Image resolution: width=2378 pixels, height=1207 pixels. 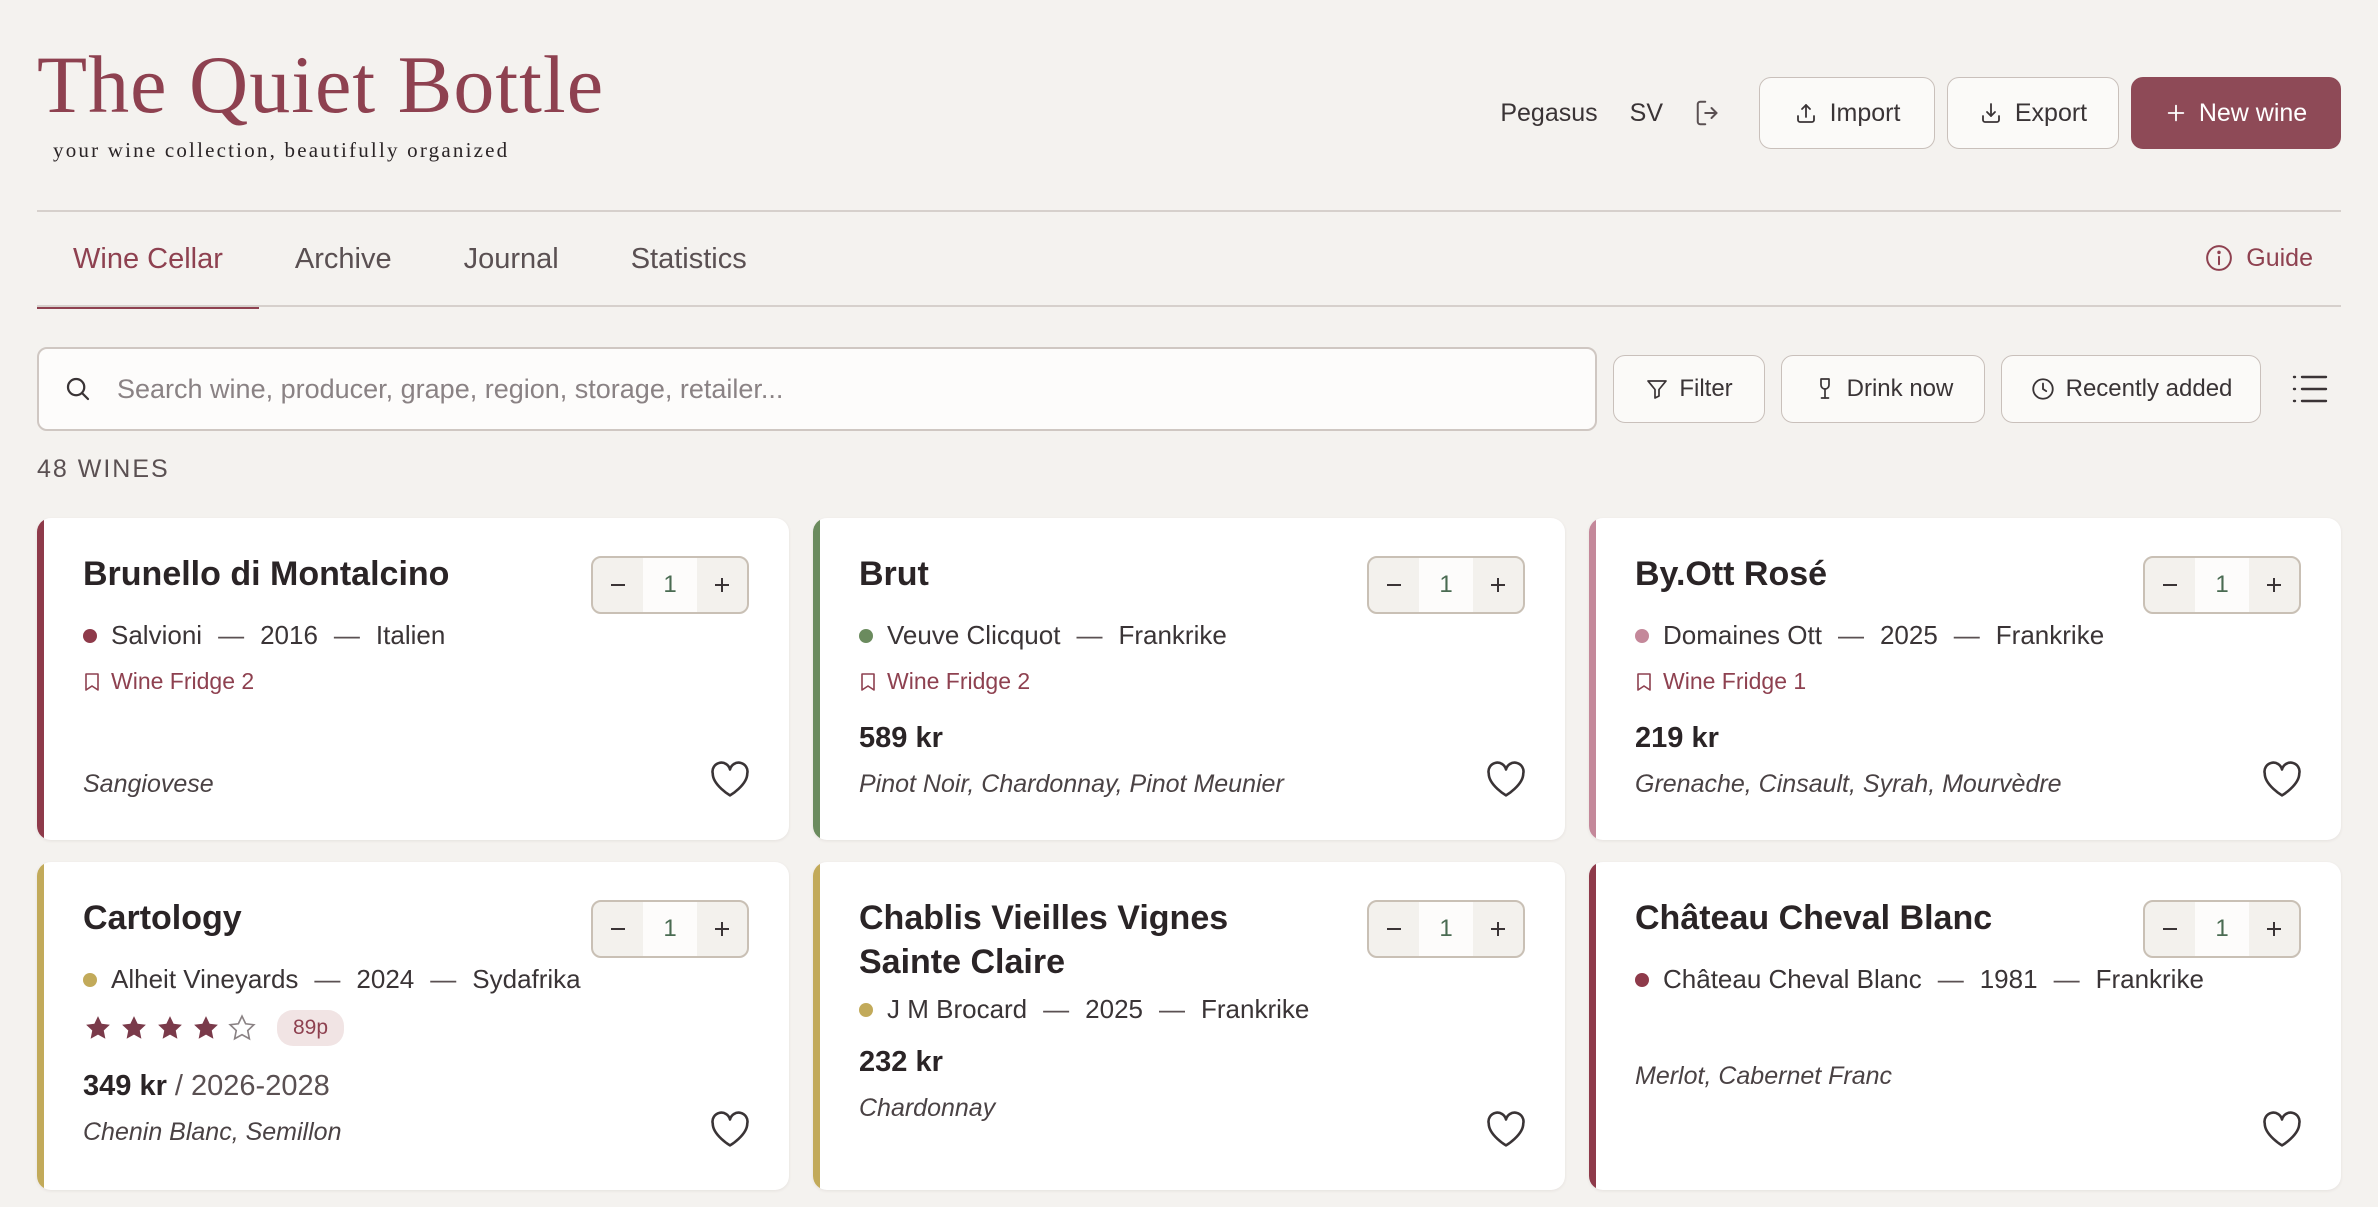 What do you see at coordinates (2042, 389) in the screenshot?
I see `clock-icon` at bounding box center [2042, 389].